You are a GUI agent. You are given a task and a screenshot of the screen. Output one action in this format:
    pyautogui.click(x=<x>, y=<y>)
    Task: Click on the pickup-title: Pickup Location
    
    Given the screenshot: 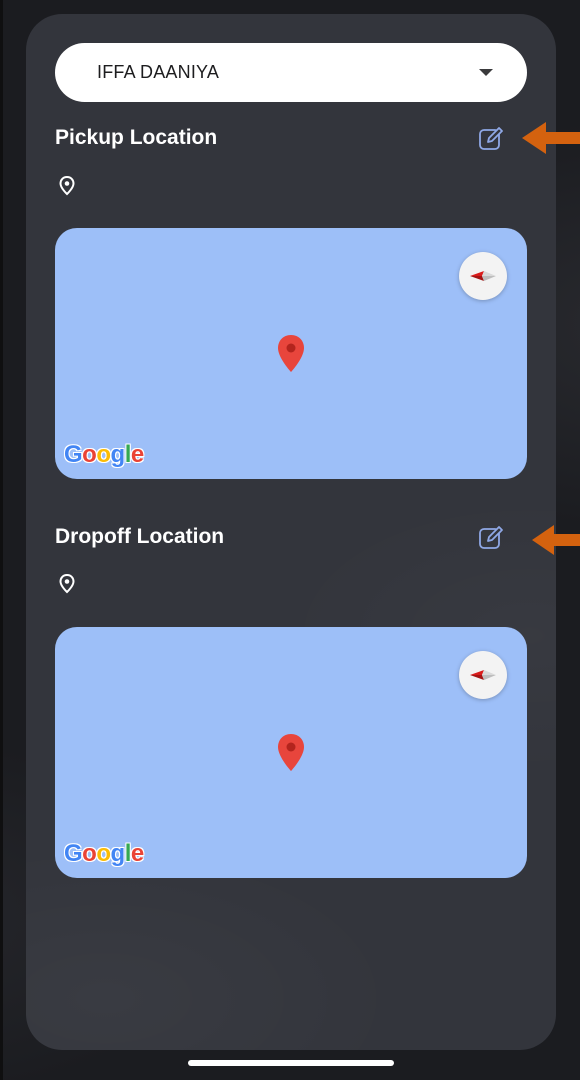 What is the action you would take?
    pyautogui.click(x=136, y=137)
    